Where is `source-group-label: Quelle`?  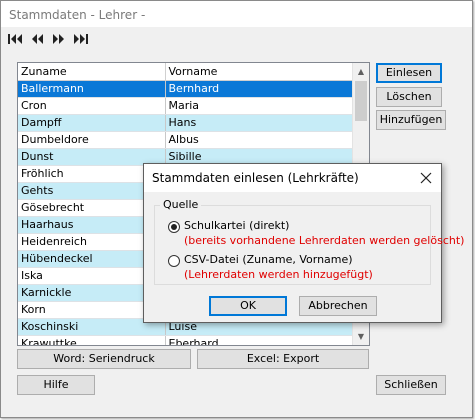
source-group-label: Quelle is located at coordinates (181, 204).